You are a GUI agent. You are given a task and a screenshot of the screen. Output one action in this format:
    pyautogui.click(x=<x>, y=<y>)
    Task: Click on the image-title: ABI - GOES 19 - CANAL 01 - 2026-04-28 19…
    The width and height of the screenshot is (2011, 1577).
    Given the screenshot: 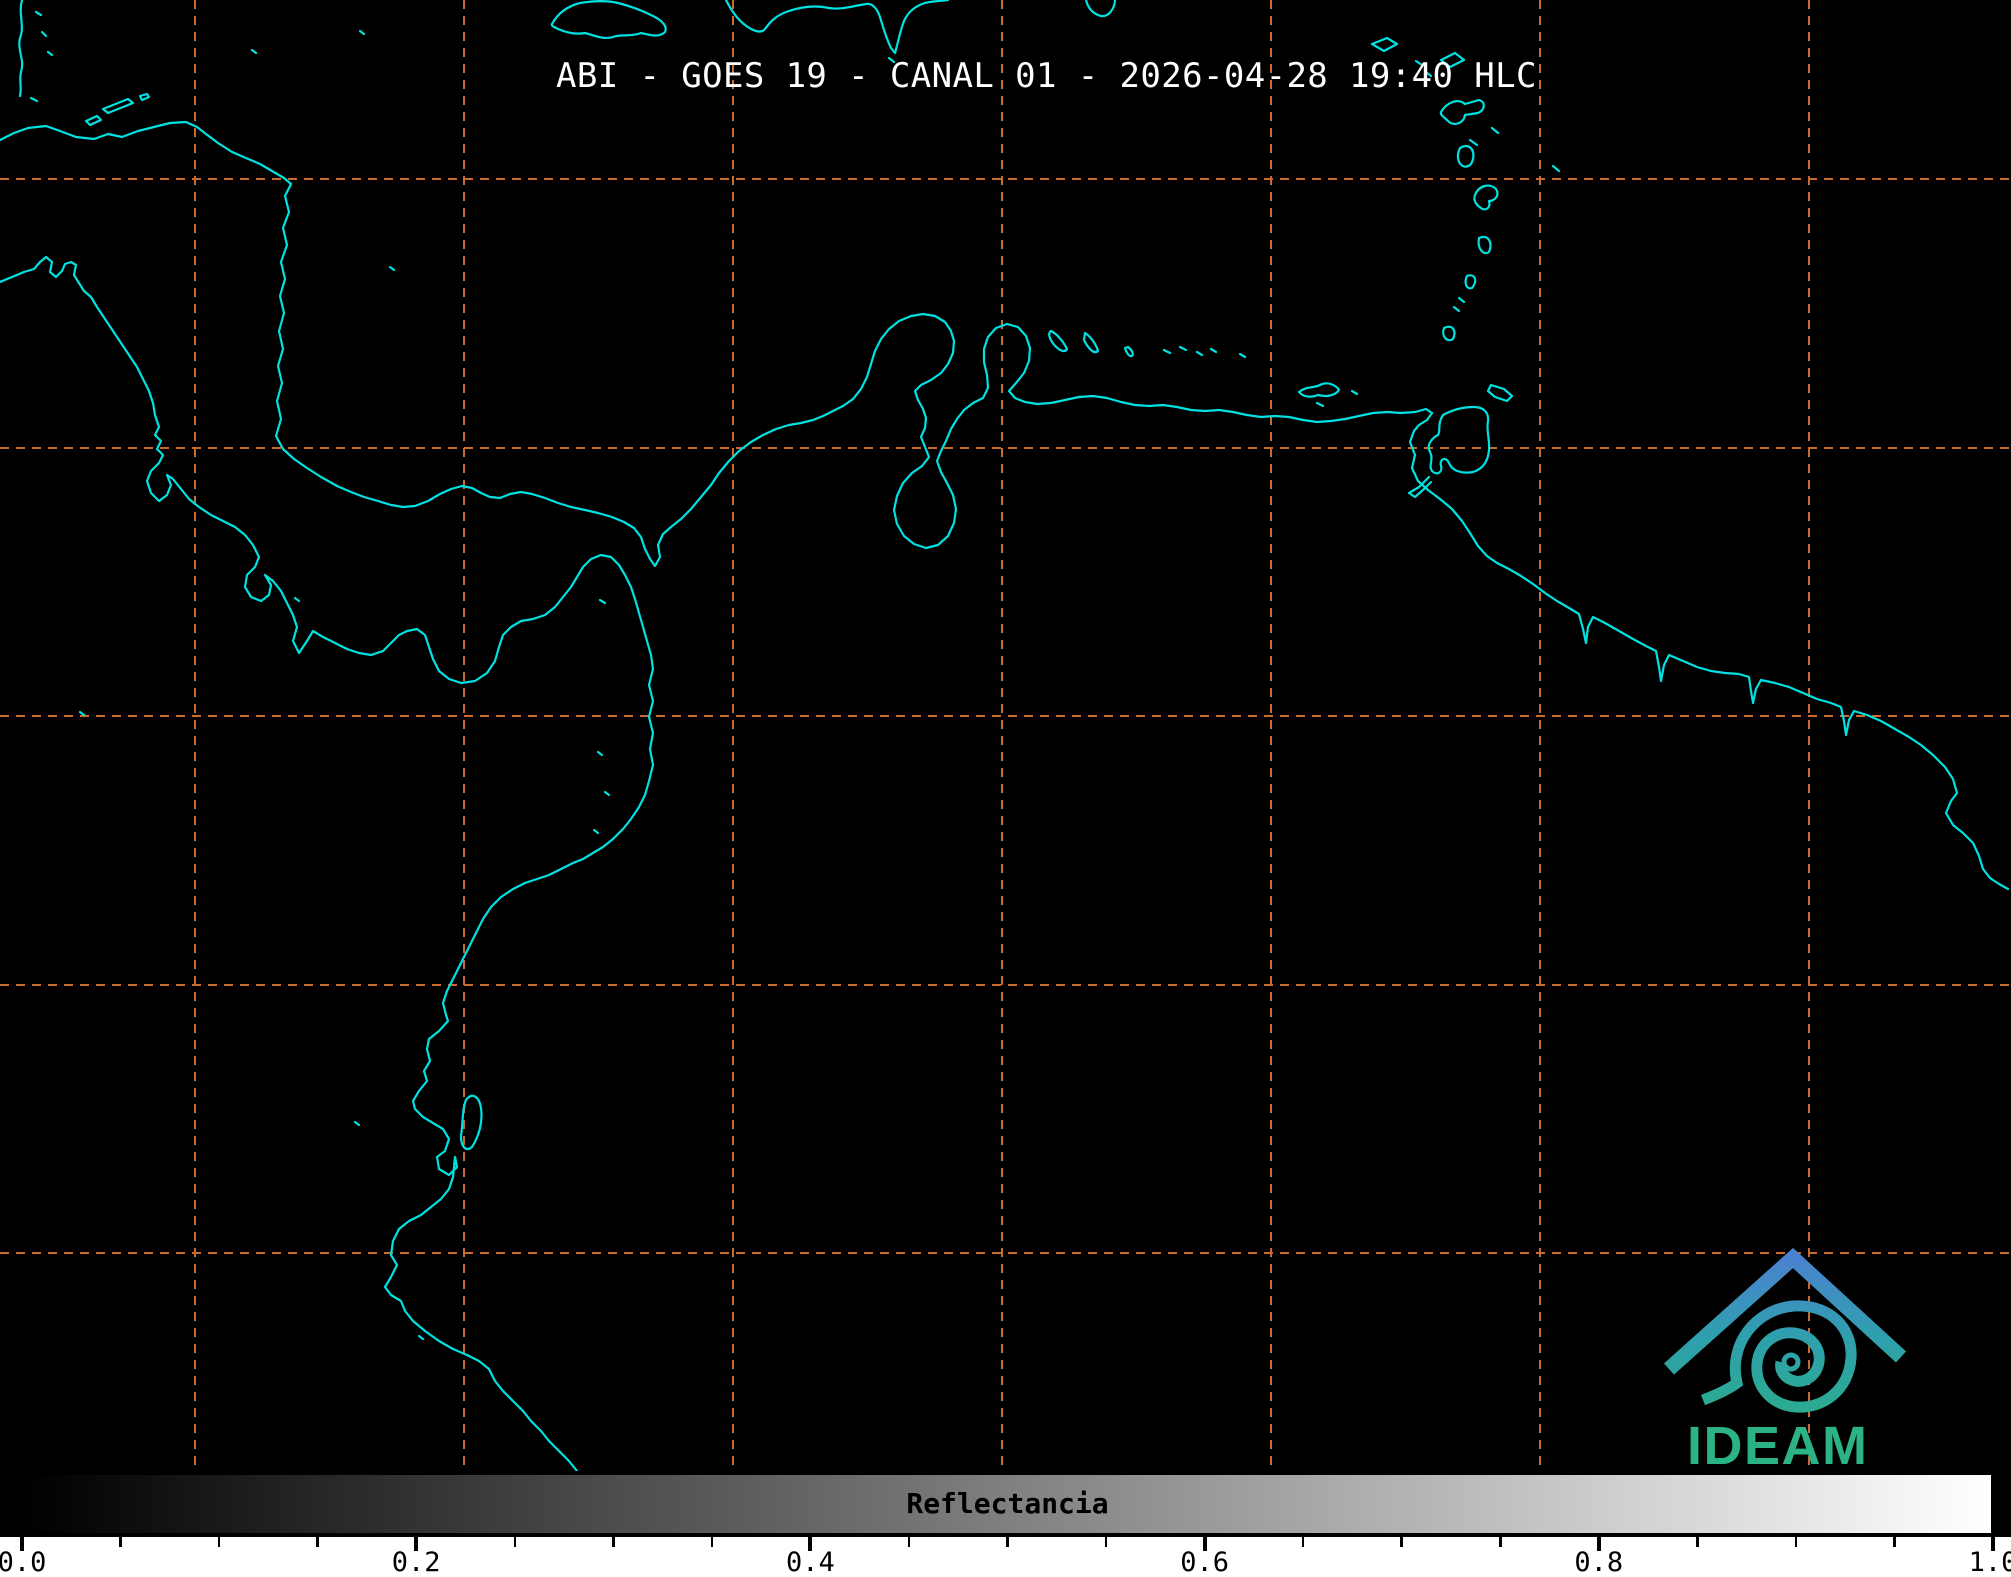 What is the action you would take?
    pyautogui.click(x=1046, y=76)
    